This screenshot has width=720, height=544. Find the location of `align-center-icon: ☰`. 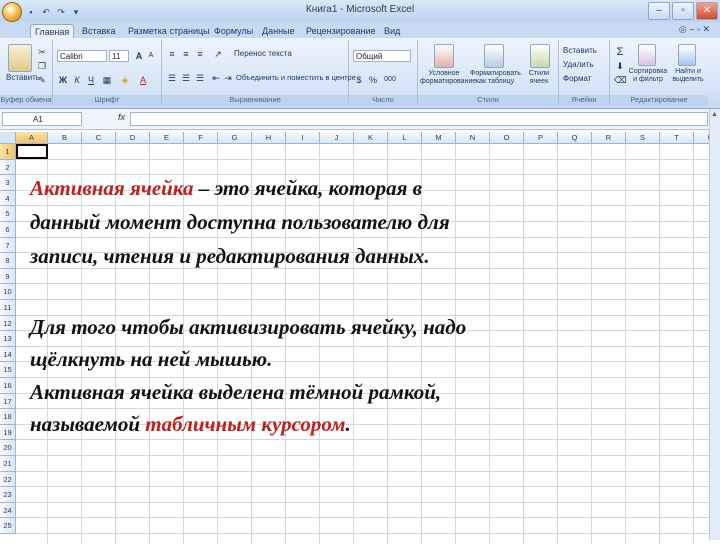

align-center-icon: ☰ is located at coordinates (186, 78).